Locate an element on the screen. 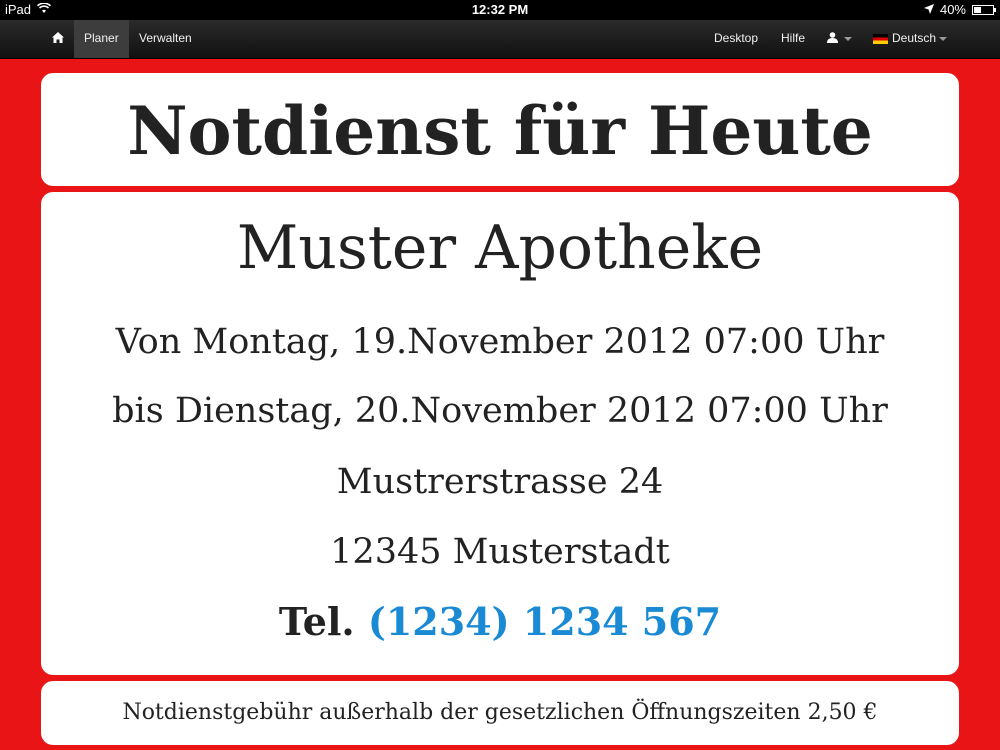 Image resolution: width=1000 pixels, height=750 pixels. title-card: Notdienst für Heute is located at coordinates (500, 129).